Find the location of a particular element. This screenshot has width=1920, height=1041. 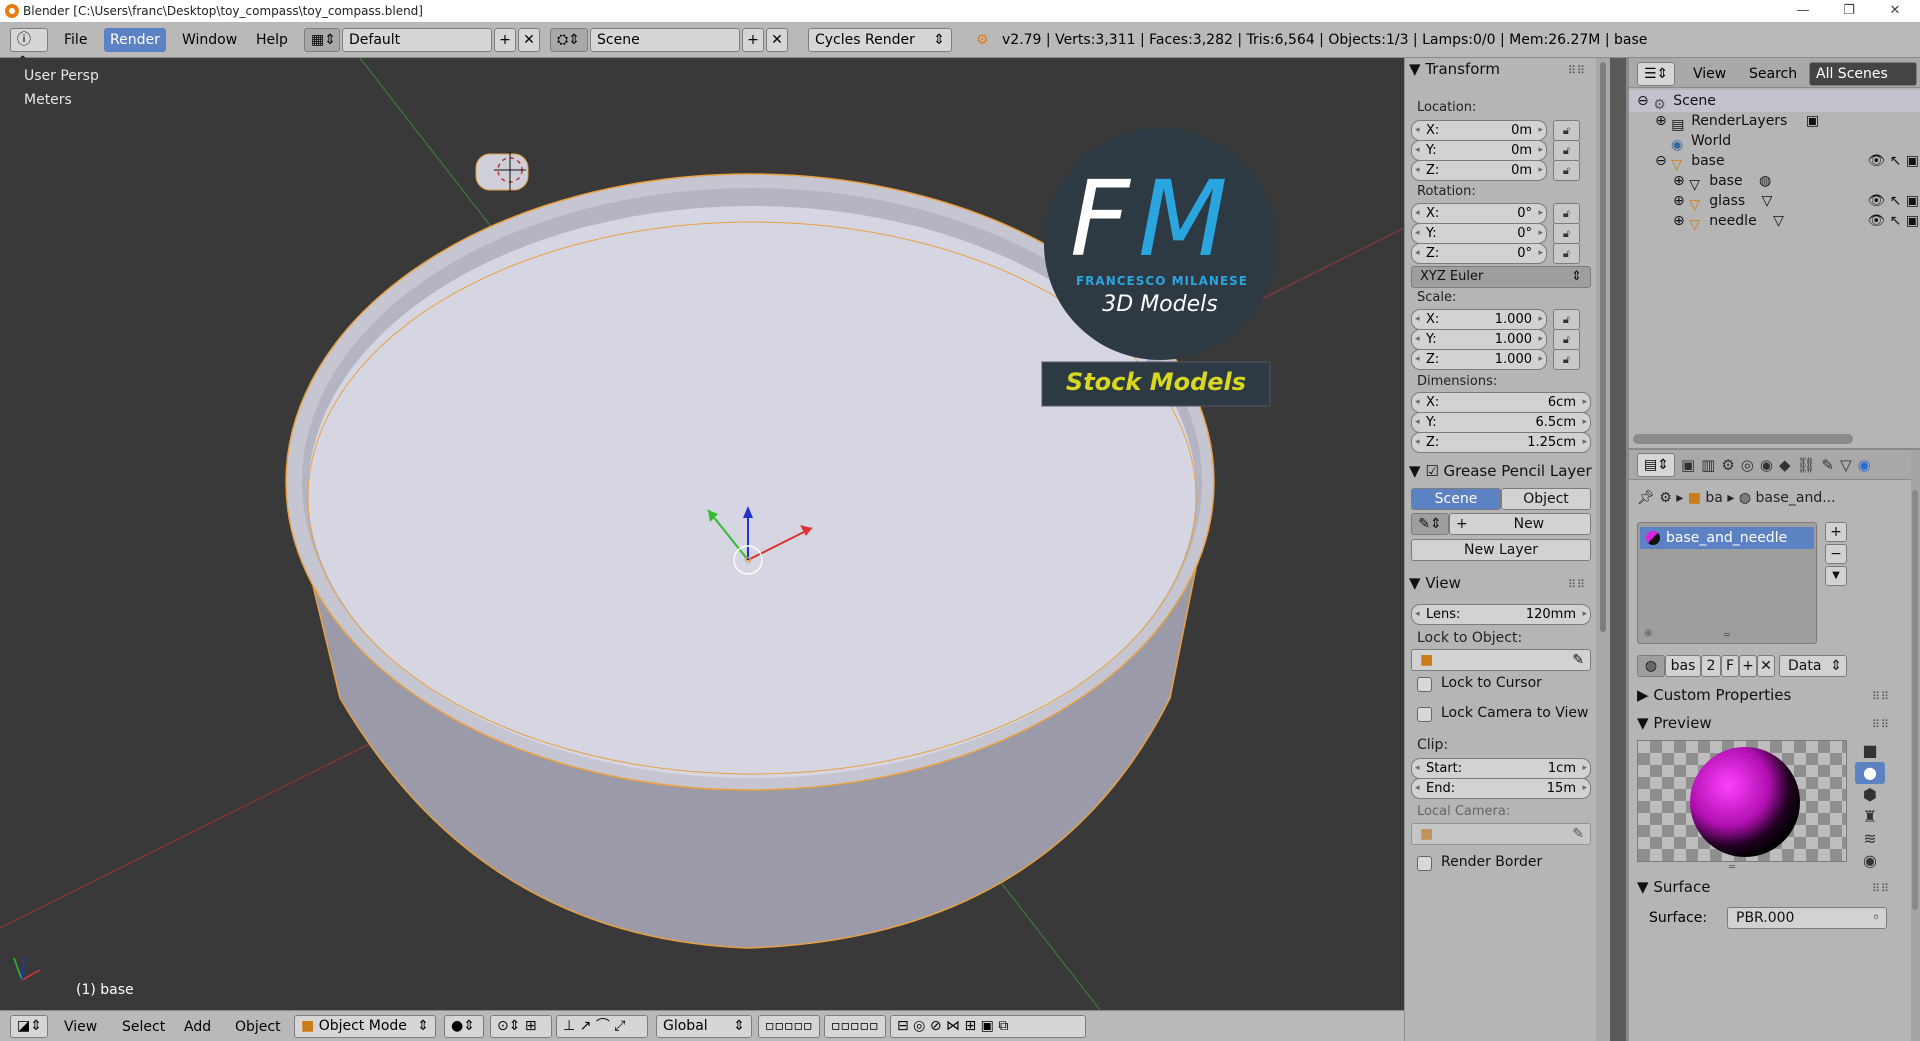

scale-x-field: X: 1.000 is located at coordinates (1479, 319).